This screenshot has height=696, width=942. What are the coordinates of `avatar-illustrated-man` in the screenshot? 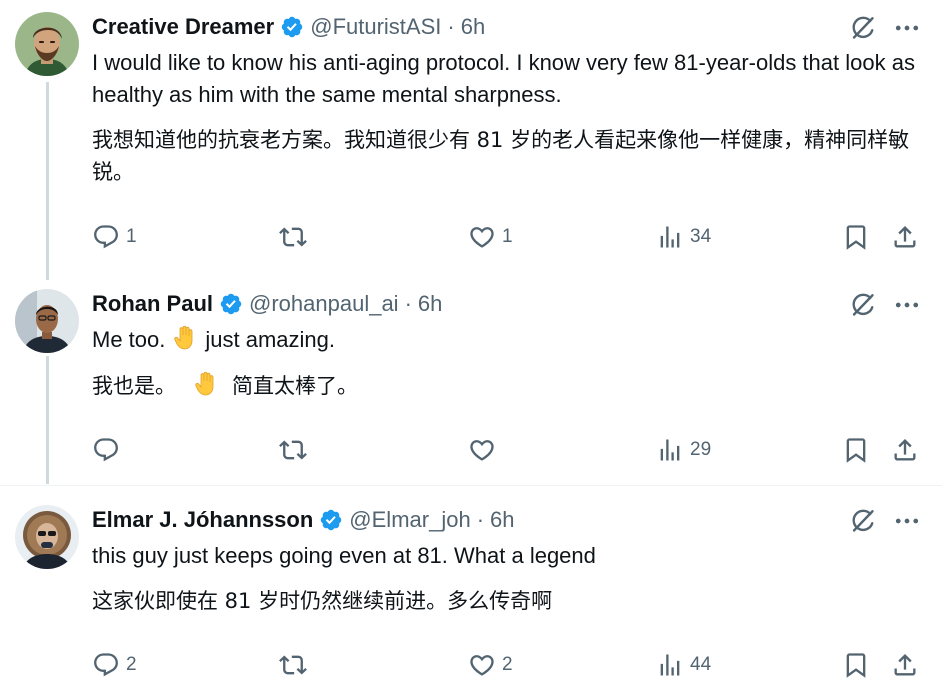 It's located at (47, 44).